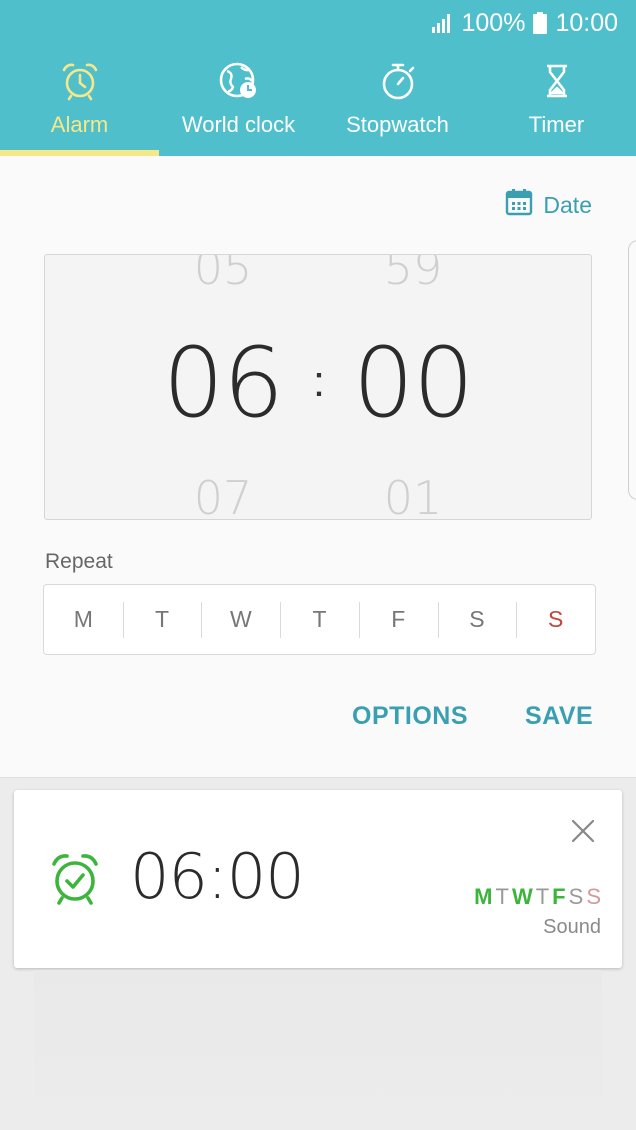  Describe the element at coordinates (80, 81) in the screenshot. I see `alarm-clock-icon` at that location.